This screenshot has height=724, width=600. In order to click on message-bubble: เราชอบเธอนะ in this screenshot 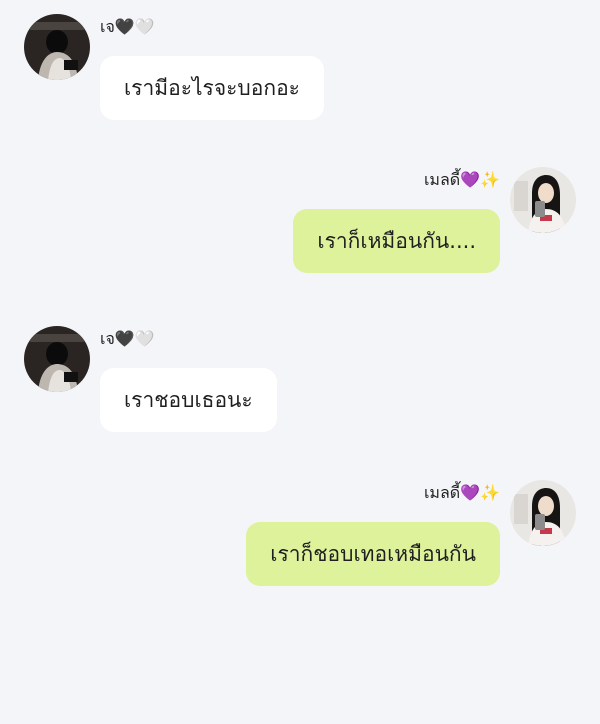, I will do `click(188, 400)`.